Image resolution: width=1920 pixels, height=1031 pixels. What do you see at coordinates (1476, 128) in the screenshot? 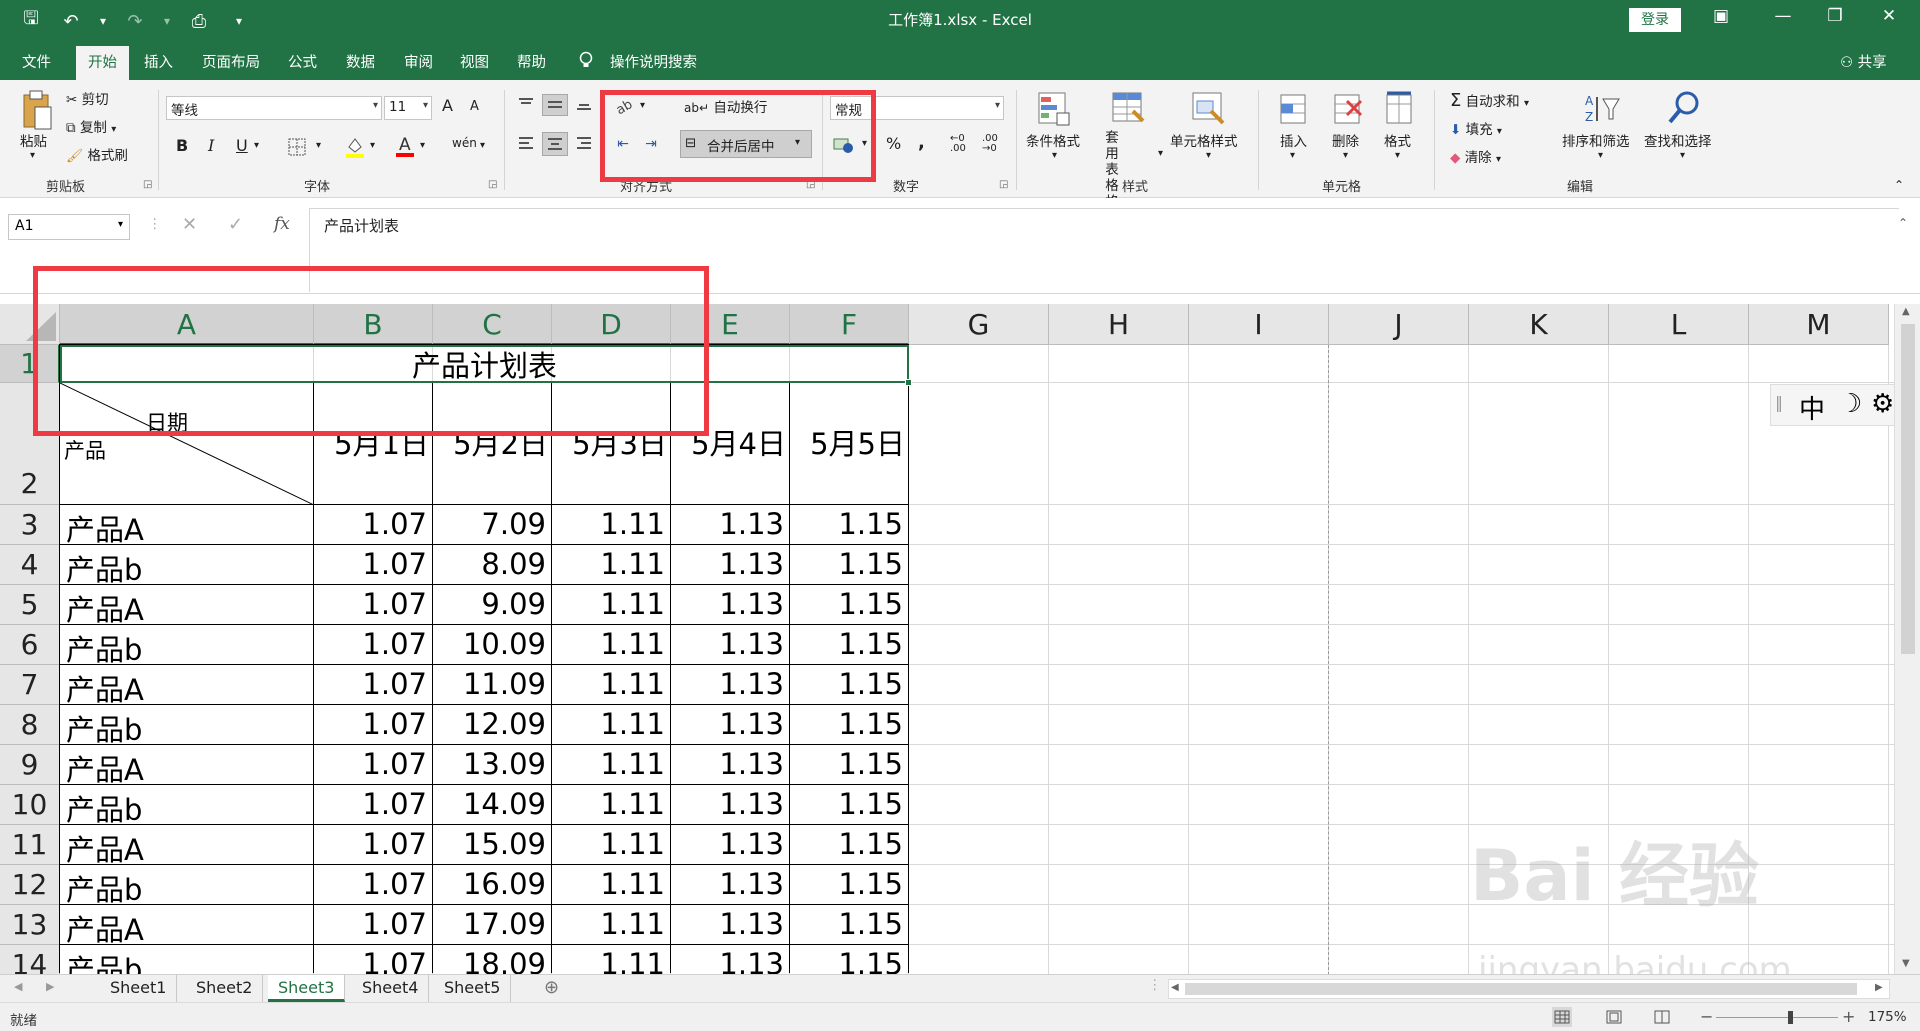
I see `fill-button: ⬇ 填充 ▾` at bounding box center [1476, 128].